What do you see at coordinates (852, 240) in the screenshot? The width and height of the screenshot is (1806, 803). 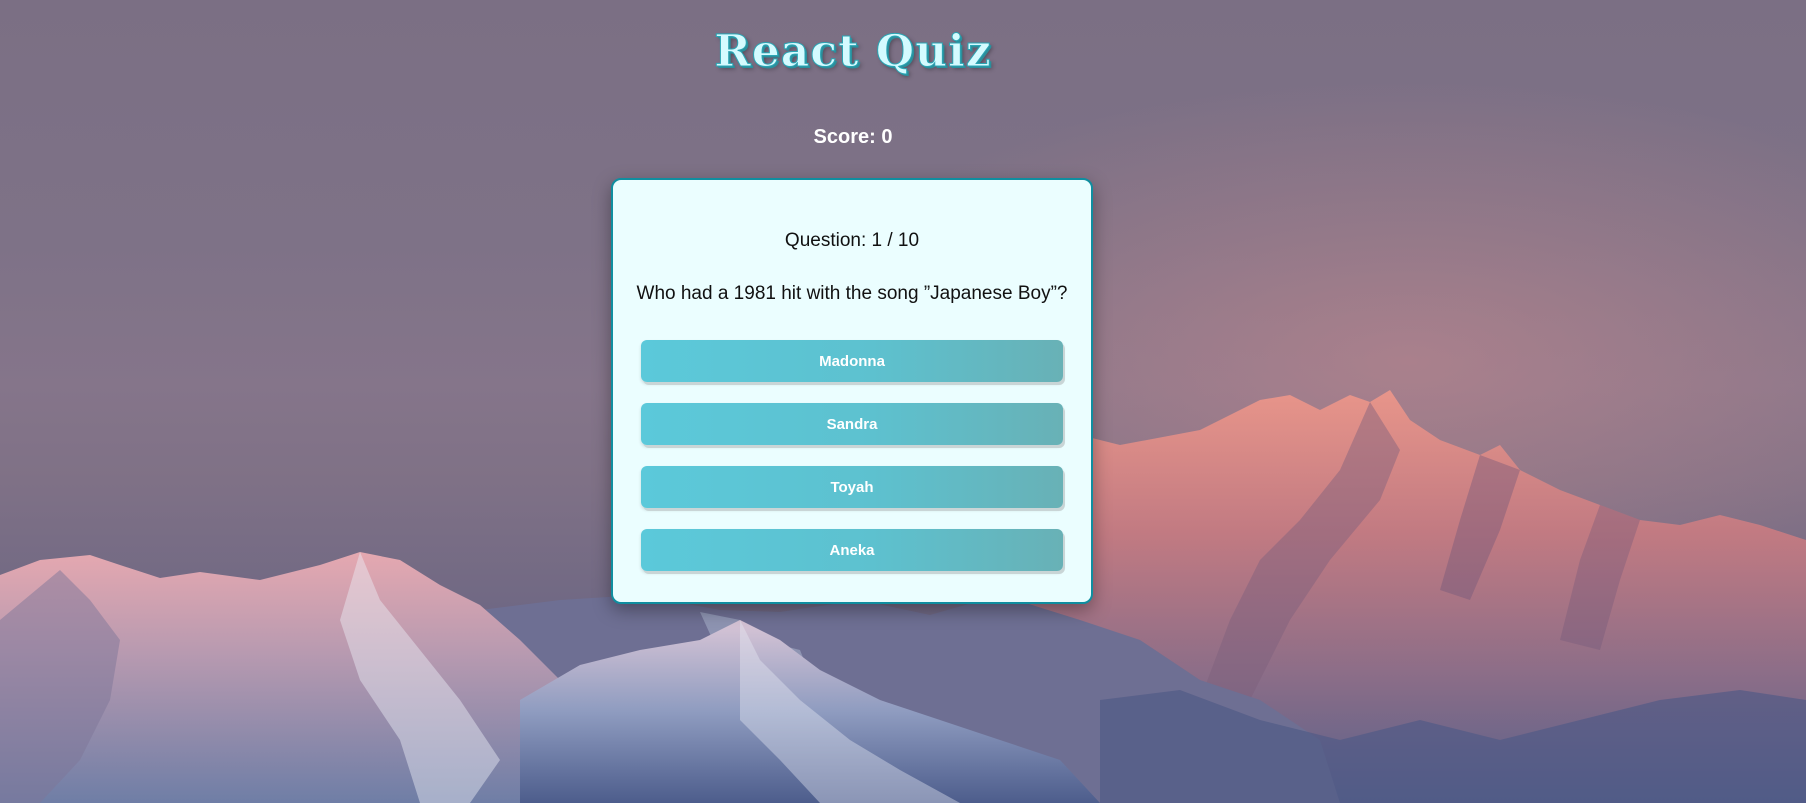 I see `question-counter: Question: 1 / 10` at bounding box center [852, 240].